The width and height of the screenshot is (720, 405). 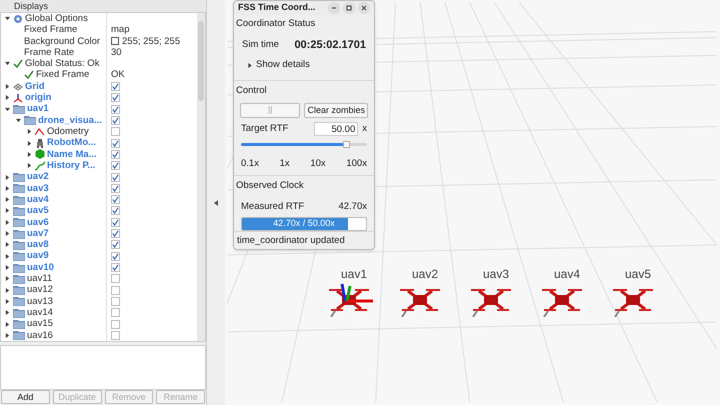 What do you see at coordinates (38, 233) in the screenshot?
I see `tree-item-label: uav7` at bounding box center [38, 233].